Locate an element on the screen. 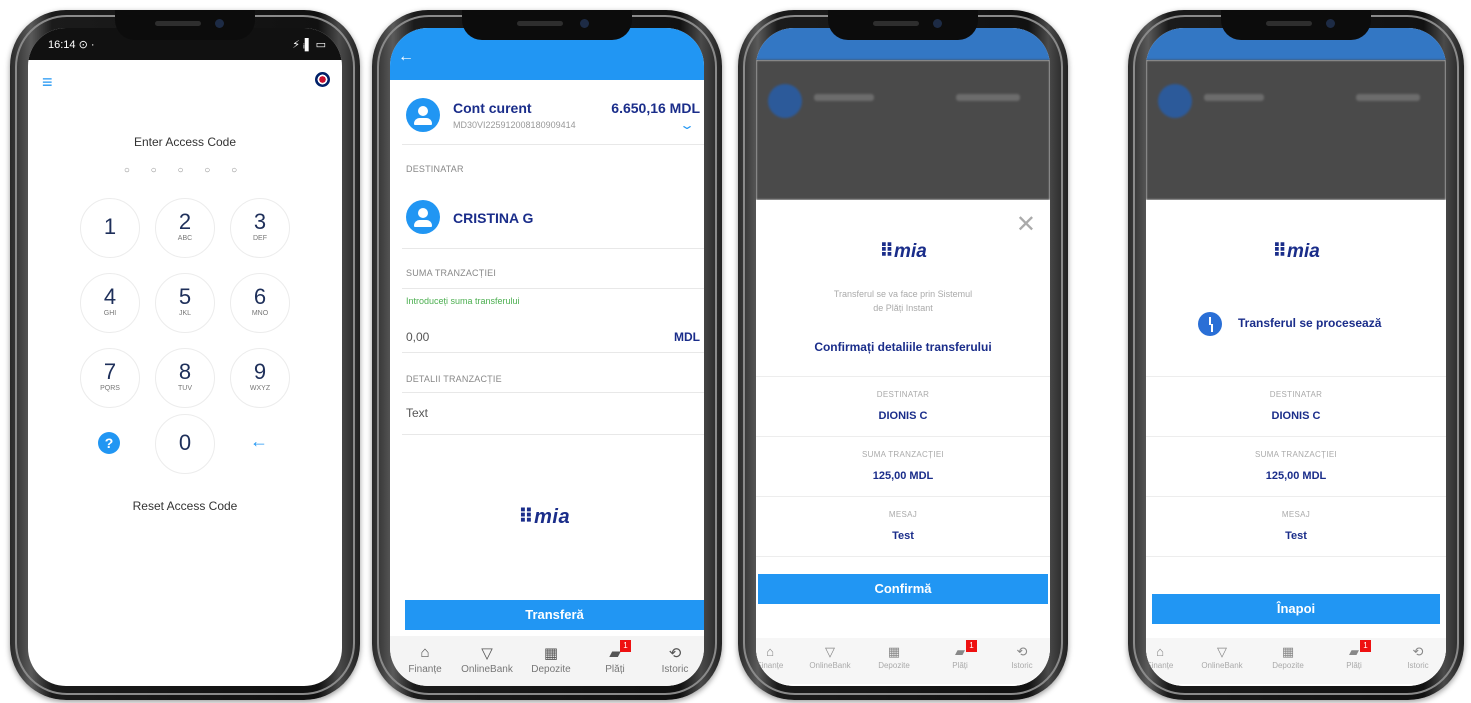  amount-currency: MDL is located at coordinates (687, 337).